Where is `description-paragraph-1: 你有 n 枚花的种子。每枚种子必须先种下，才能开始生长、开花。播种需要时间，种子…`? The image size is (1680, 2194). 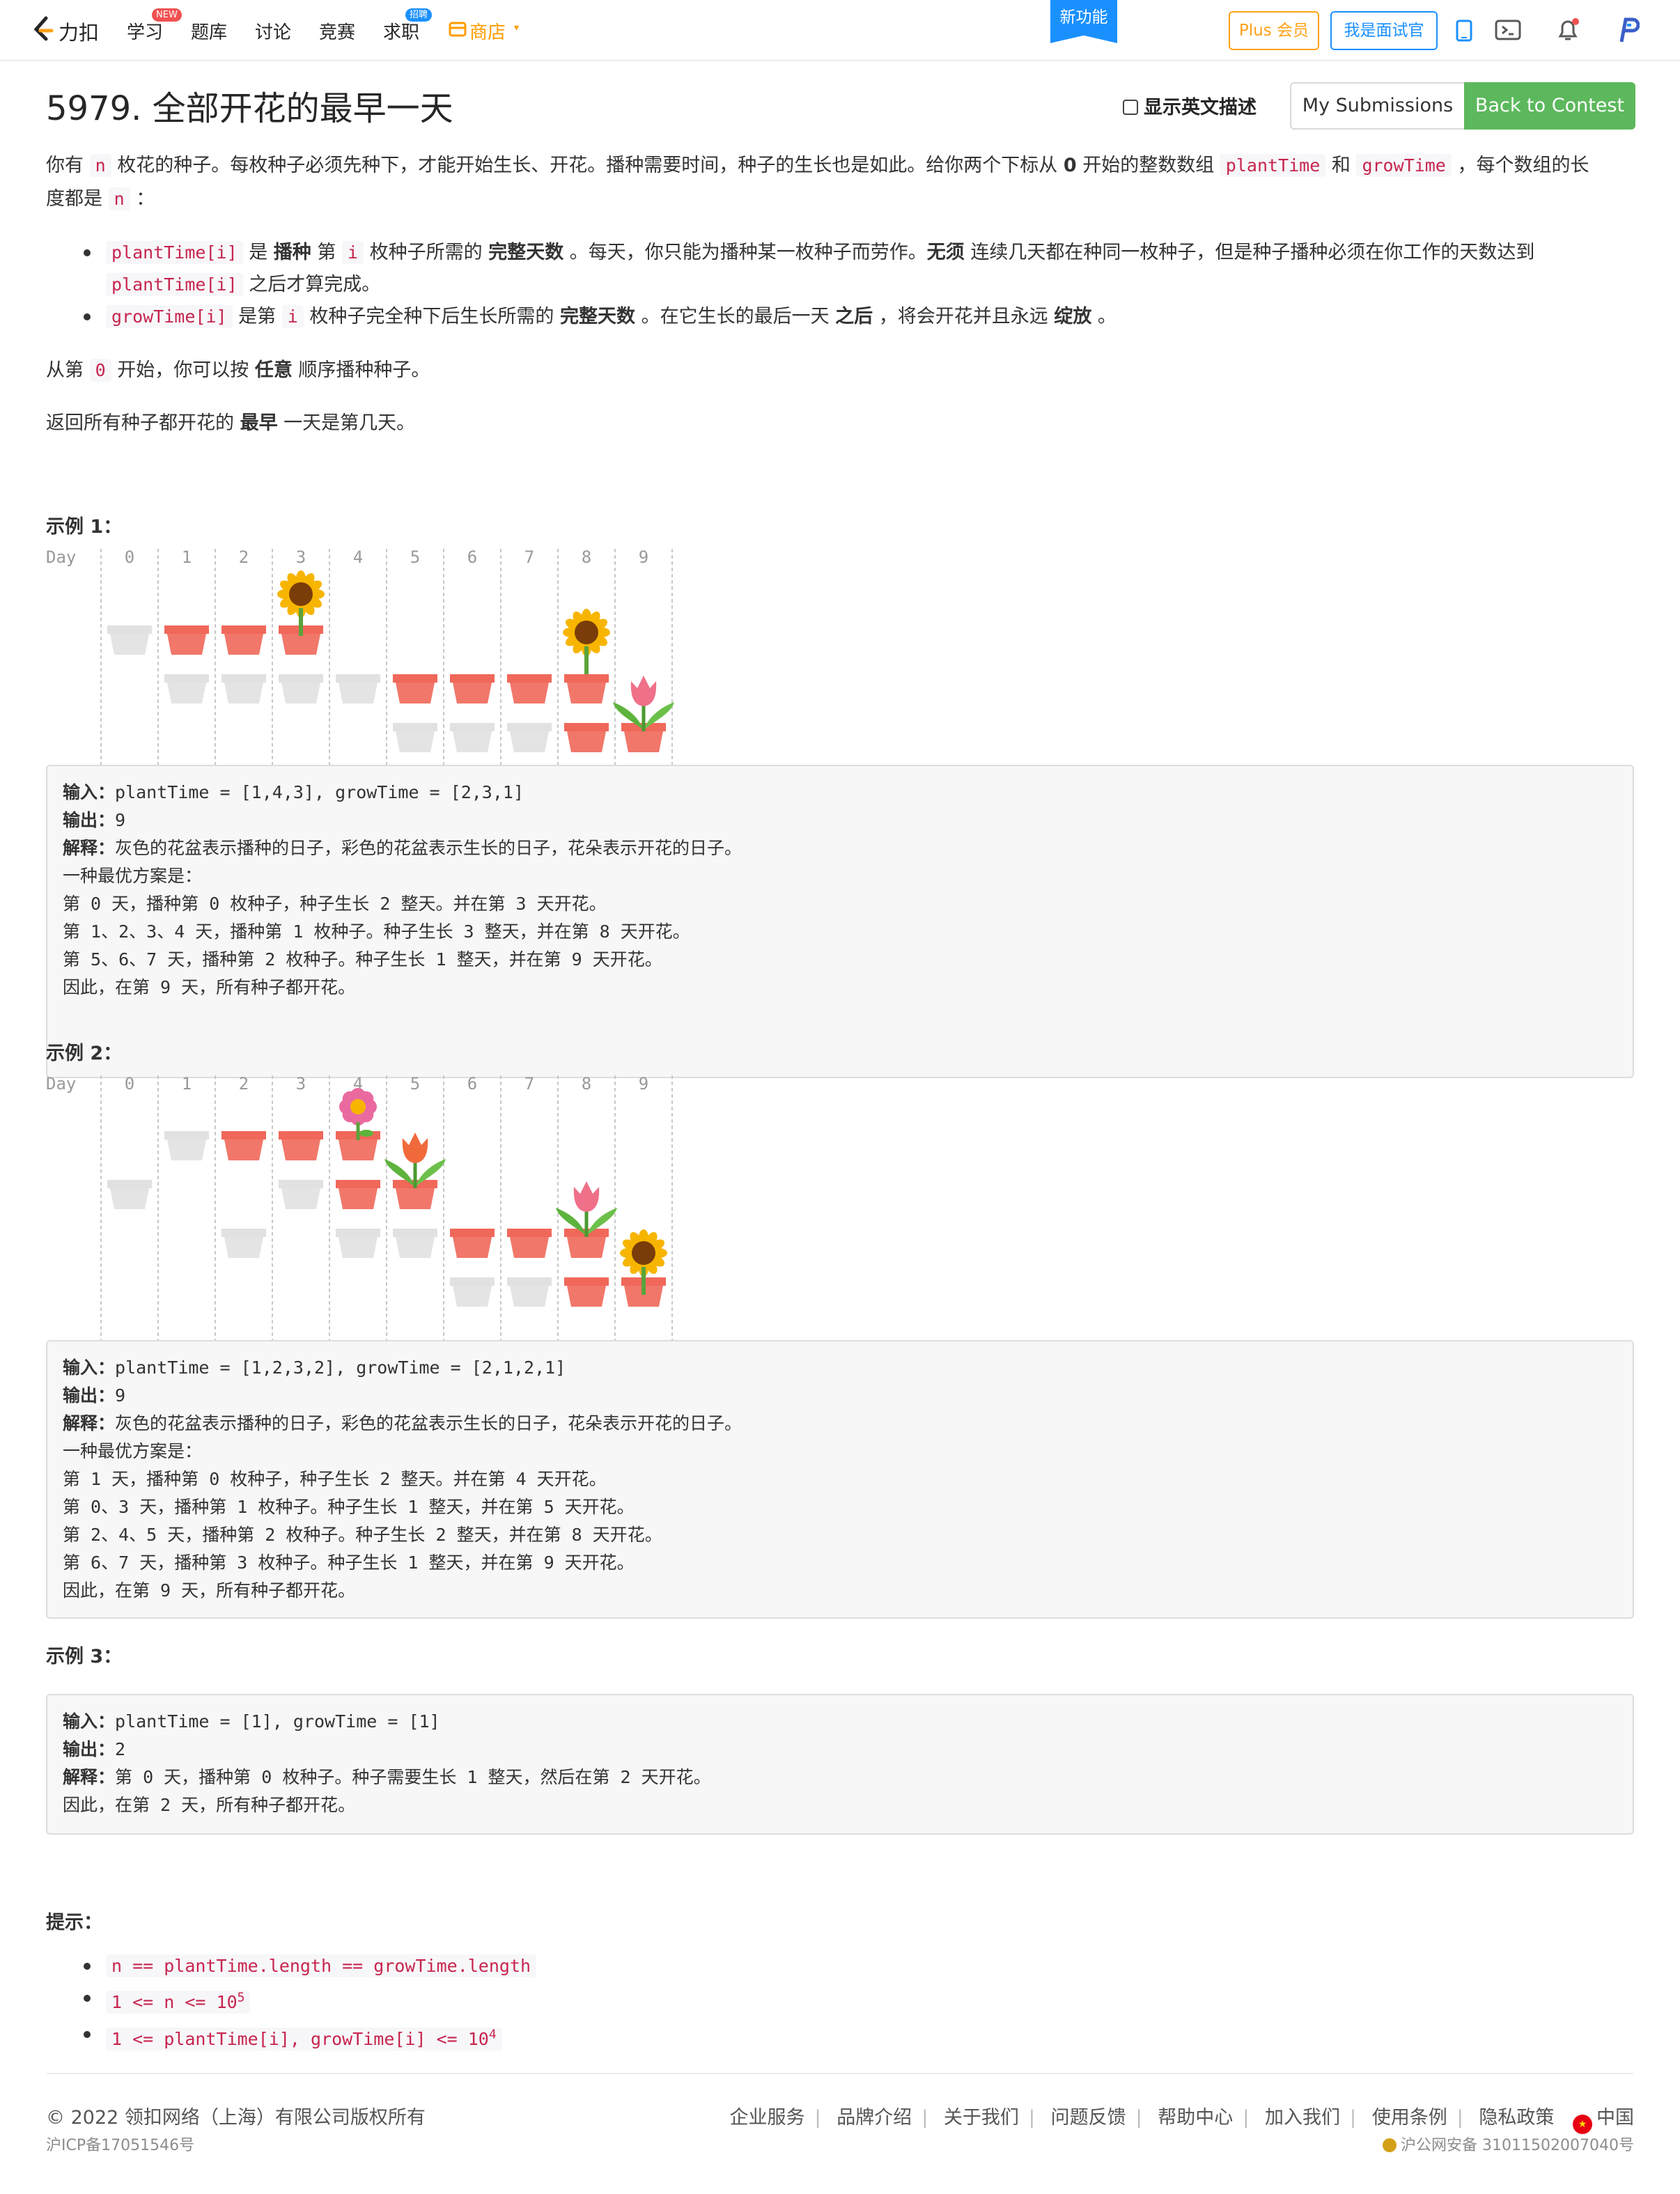 description-paragraph-1: 你有 n 枚花的种子。每枚种子必须先种下，才能开始生长、开花。播种需要时间，种子… is located at coordinates (818, 182).